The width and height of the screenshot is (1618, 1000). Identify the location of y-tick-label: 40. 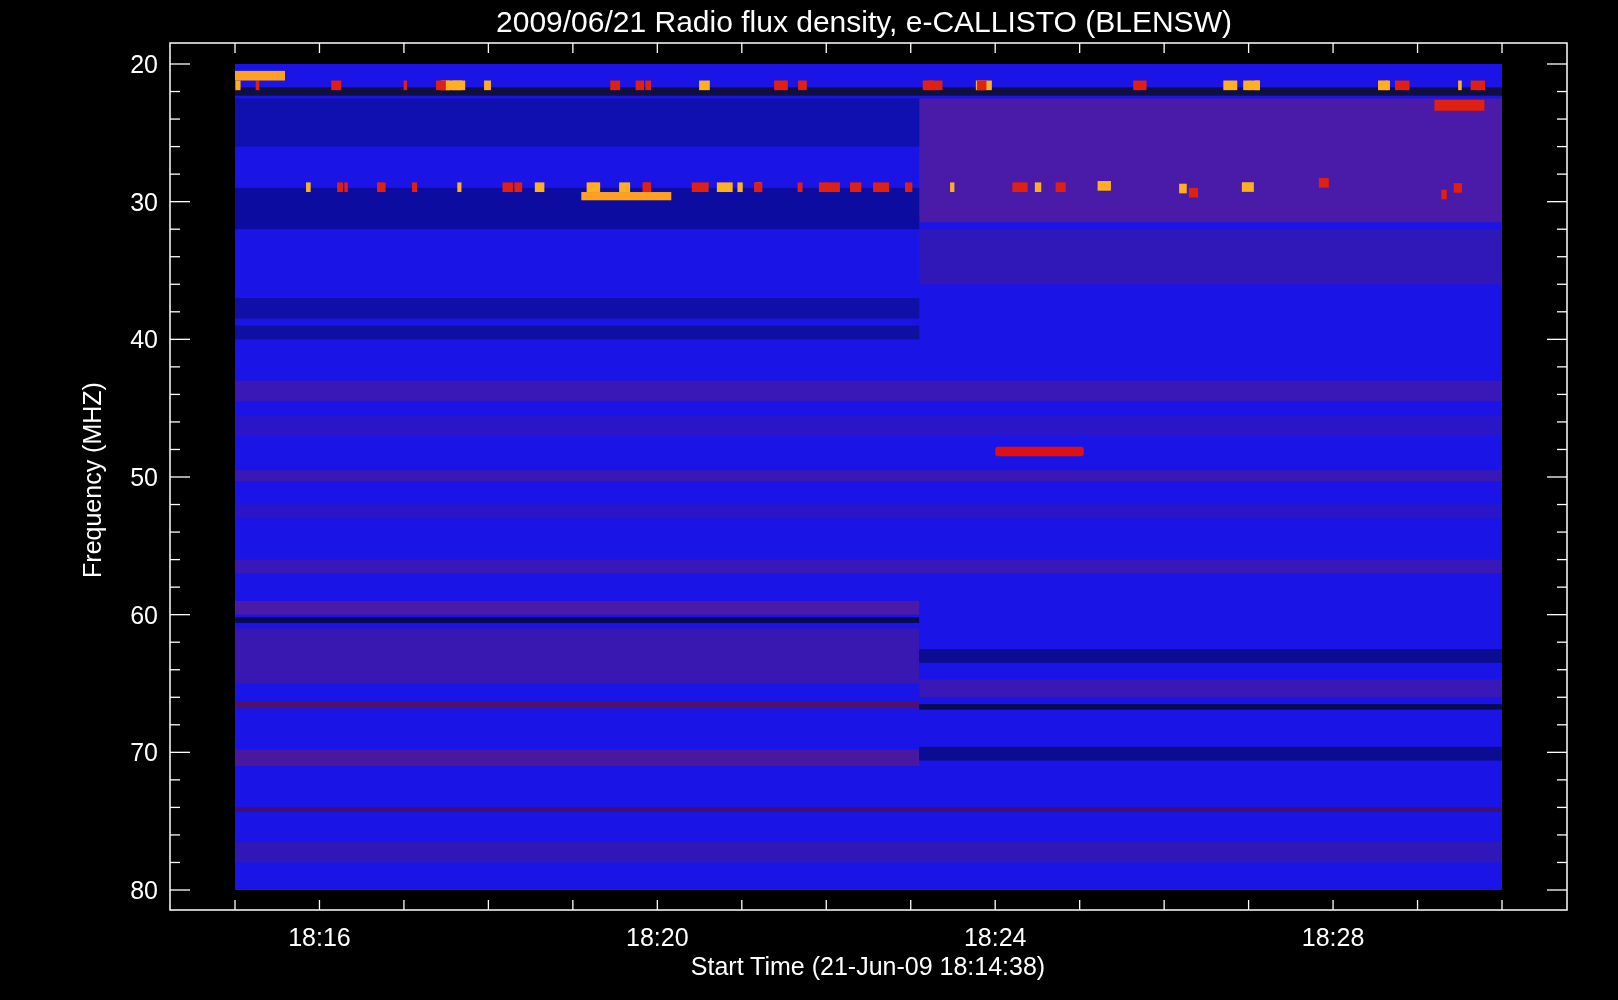
(144, 339).